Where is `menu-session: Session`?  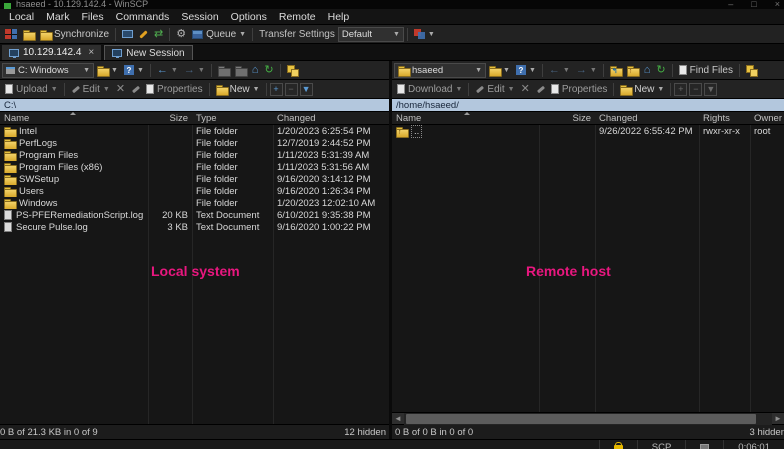 menu-session: Session is located at coordinates (199, 17).